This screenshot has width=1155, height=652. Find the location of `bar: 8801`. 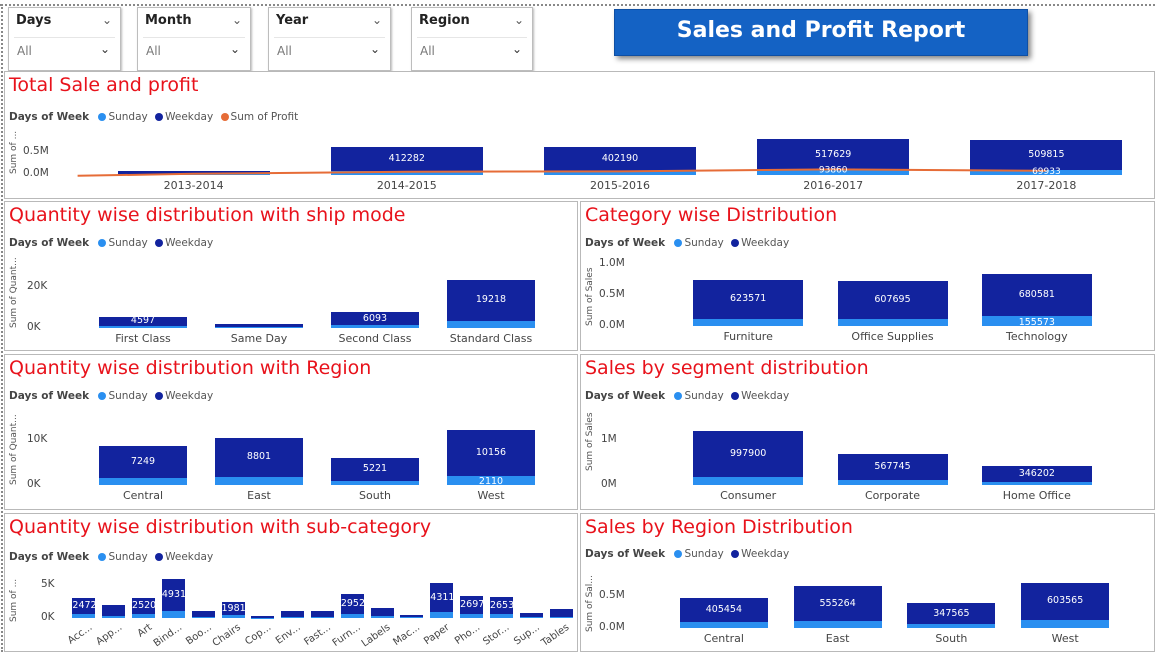

bar: 8801 is located at coordinates (259, 461).